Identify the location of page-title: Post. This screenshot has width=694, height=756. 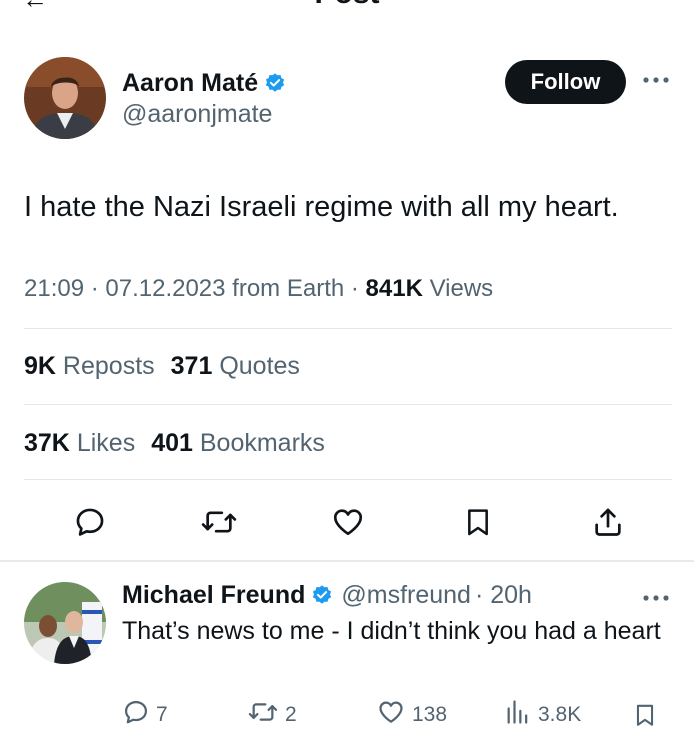
(347, 5).